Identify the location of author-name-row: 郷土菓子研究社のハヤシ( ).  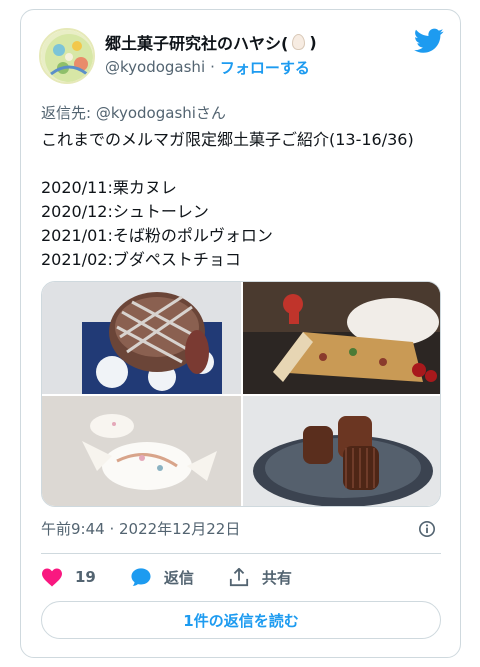
(211, 42).